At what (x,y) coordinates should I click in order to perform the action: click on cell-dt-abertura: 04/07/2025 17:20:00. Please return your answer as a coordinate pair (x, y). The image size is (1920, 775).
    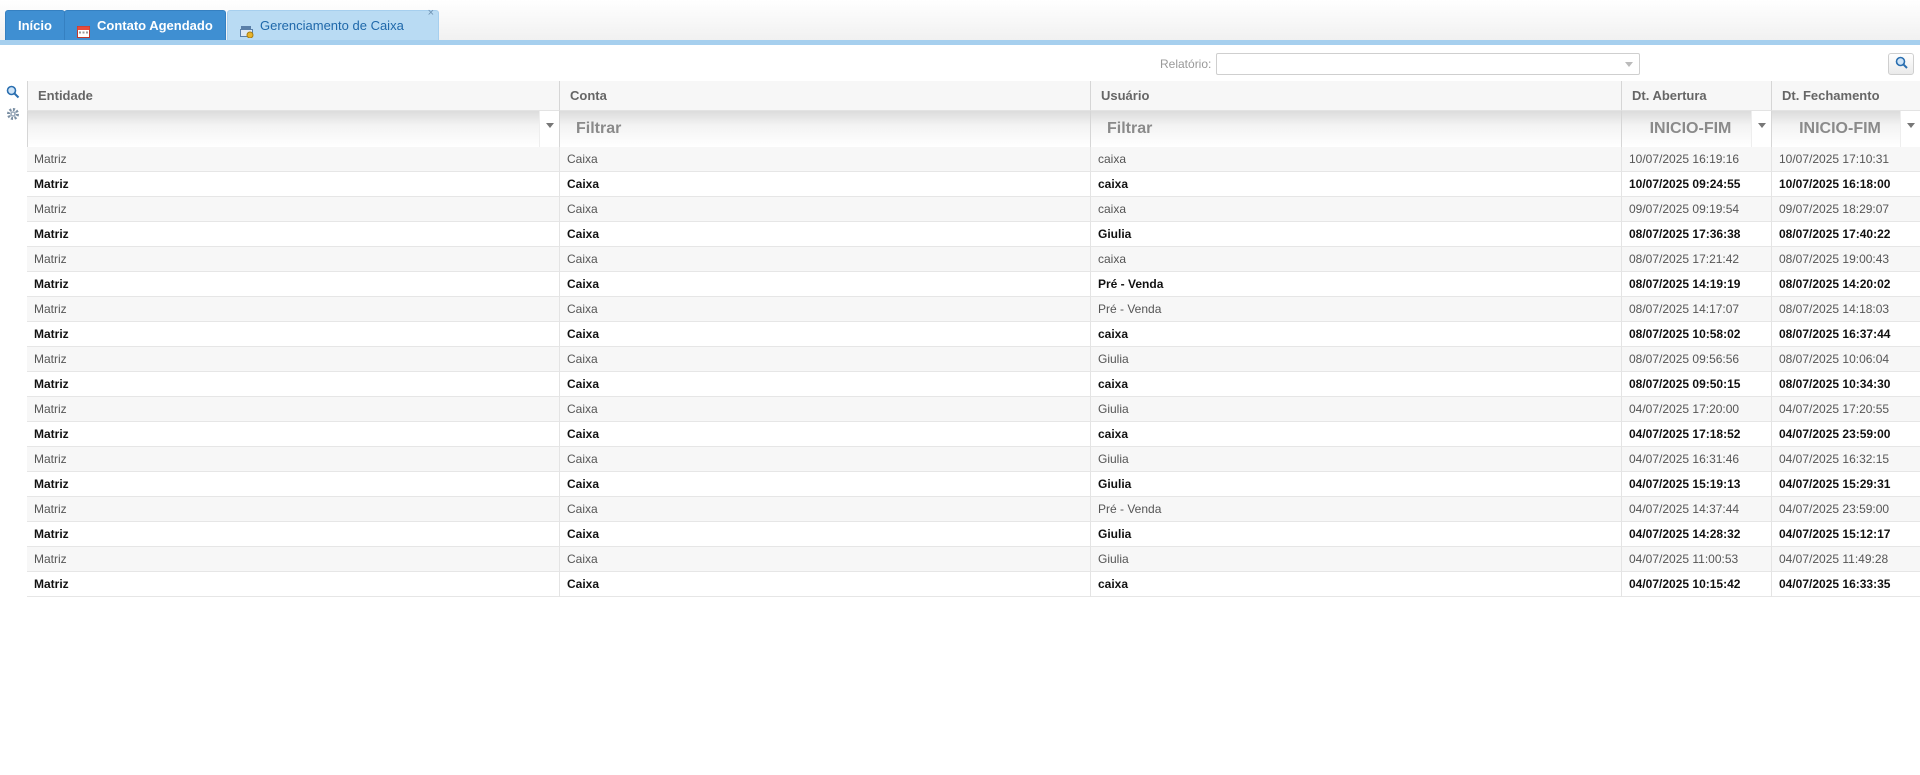
    Looking at the image, I should click on (1696, 409).